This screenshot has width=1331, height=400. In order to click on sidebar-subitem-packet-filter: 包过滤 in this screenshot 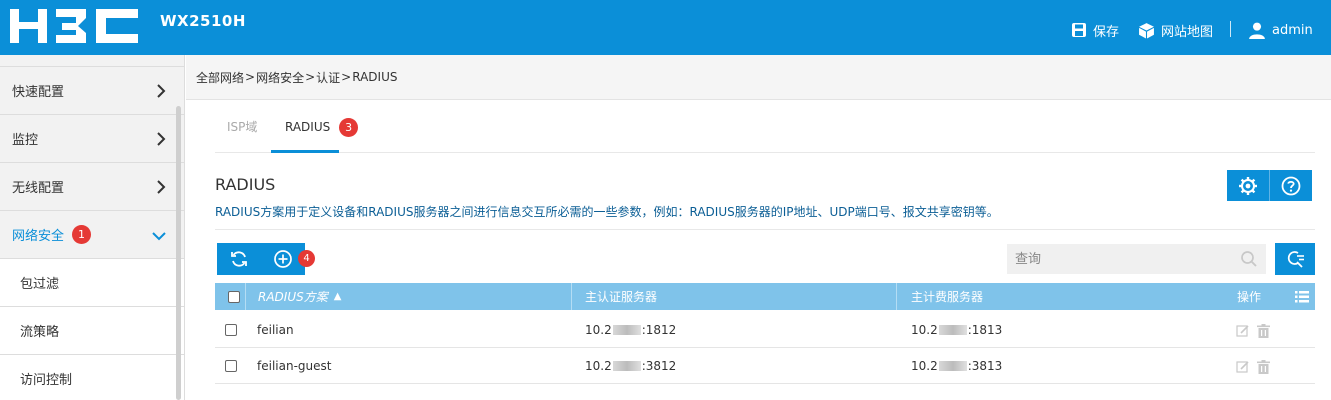, I will do `click(92, 283)`.